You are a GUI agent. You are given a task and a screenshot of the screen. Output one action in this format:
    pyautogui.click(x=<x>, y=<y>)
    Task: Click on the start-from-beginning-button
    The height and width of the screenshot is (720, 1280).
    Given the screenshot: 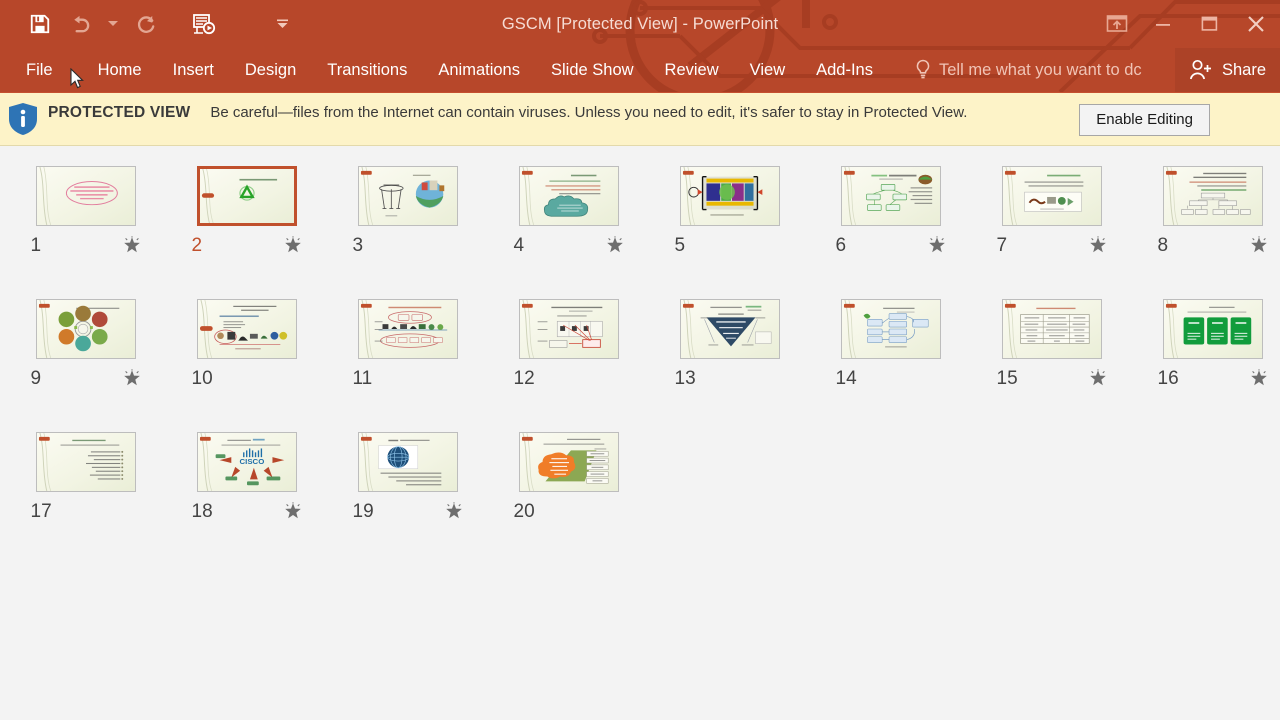 What is the action you would take?
    pyautogui.click(x=204, y=24)
    